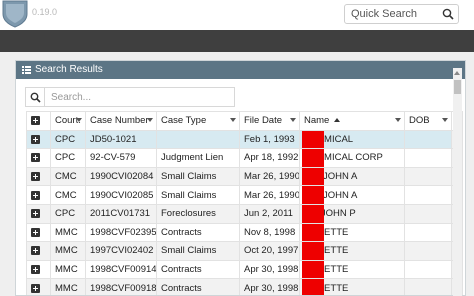 This screenshot has width=474, height=296. I want to click on column-header-name: Name, so click(352, 121).